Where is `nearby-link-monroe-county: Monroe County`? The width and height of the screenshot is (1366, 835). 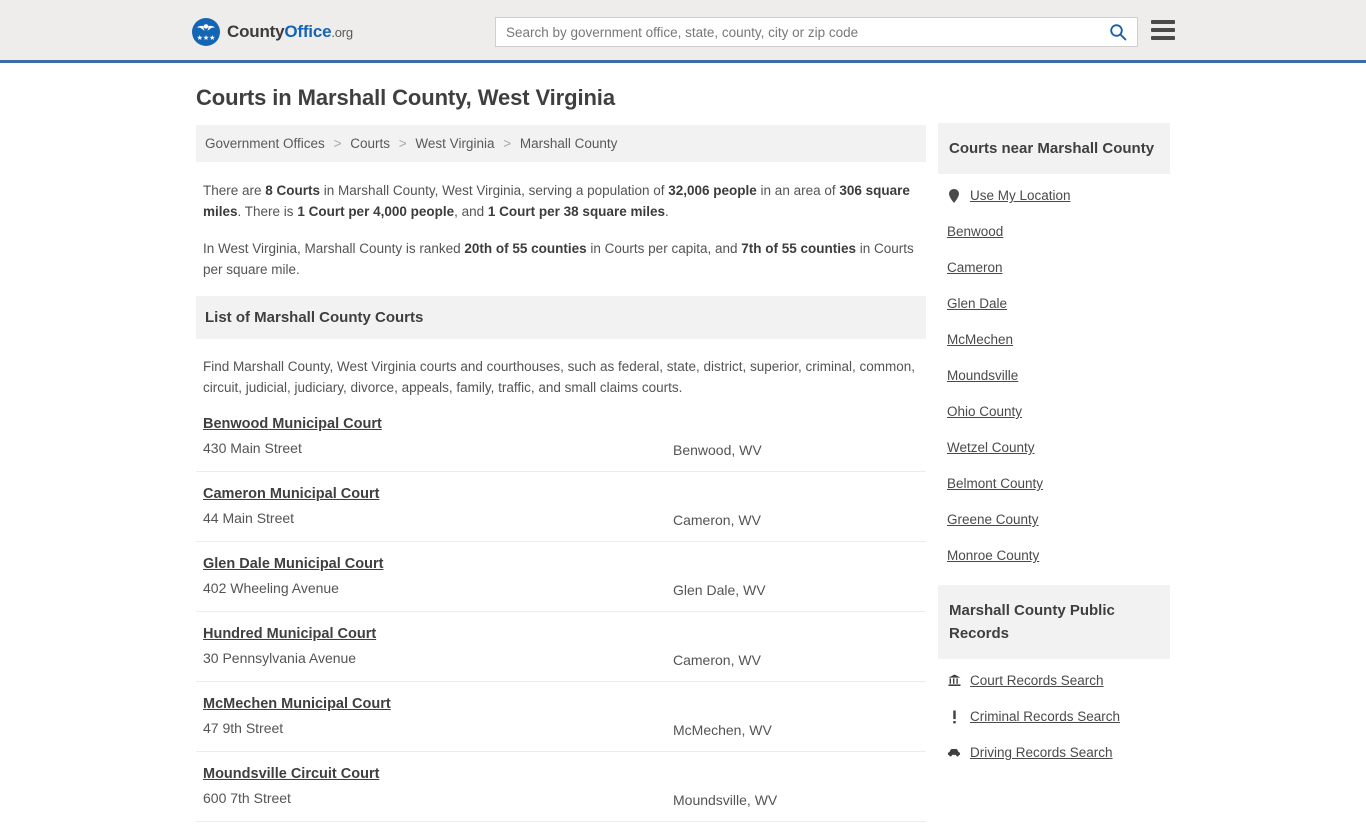 nearby-link-monroe-county: Monroe County is located at coordinates (1054, 555).